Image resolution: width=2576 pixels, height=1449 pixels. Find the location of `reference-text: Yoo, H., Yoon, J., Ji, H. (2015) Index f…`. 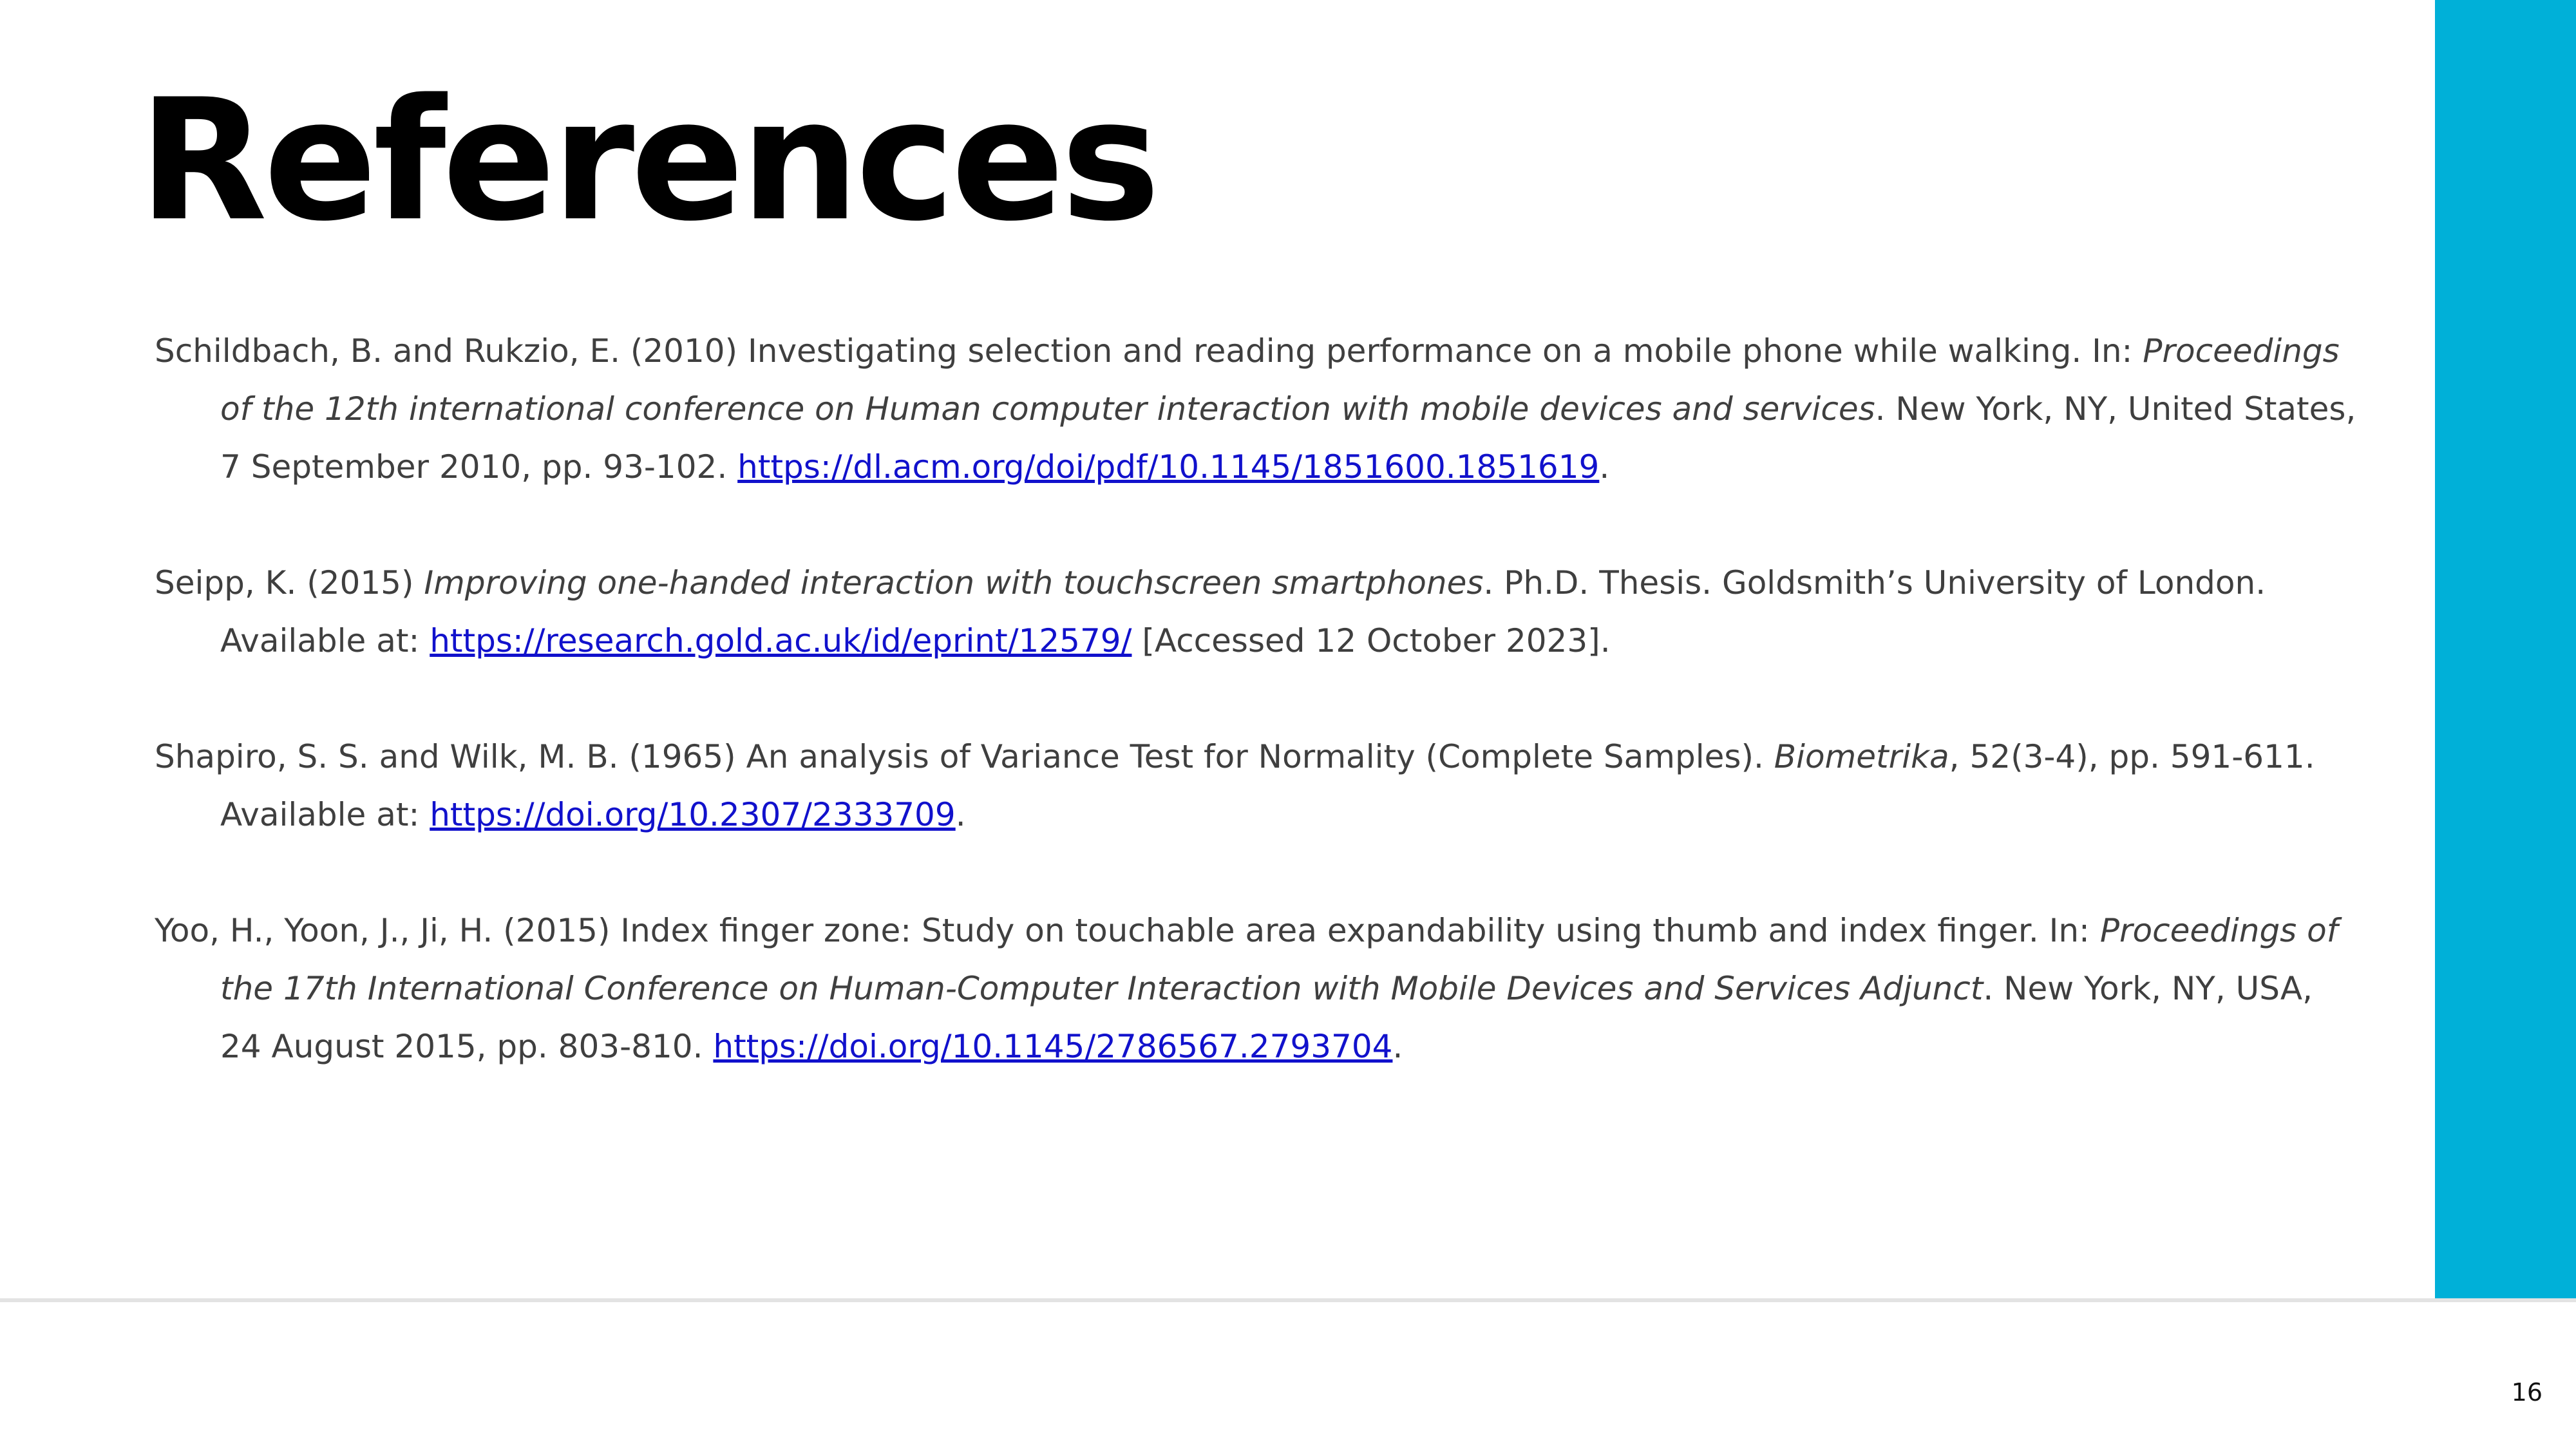

reference-text: Yoo, H., Yoon, J., Ji, H. (2015) Index f… is located at coordinates (1127, 931).